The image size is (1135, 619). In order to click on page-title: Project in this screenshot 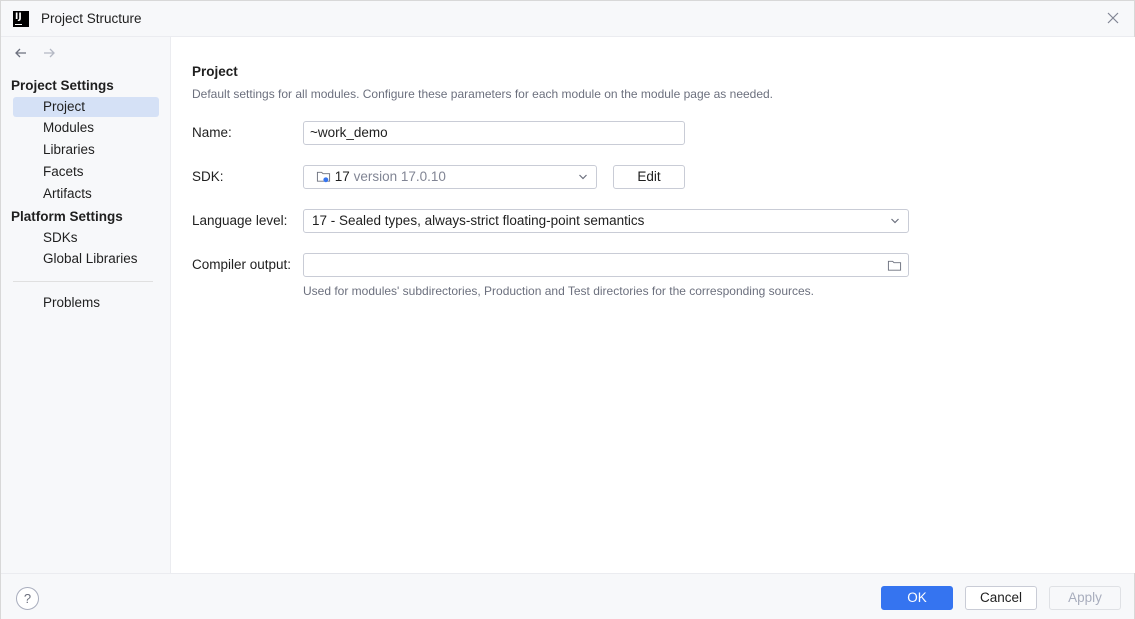, I will do `click(215, 71)`.